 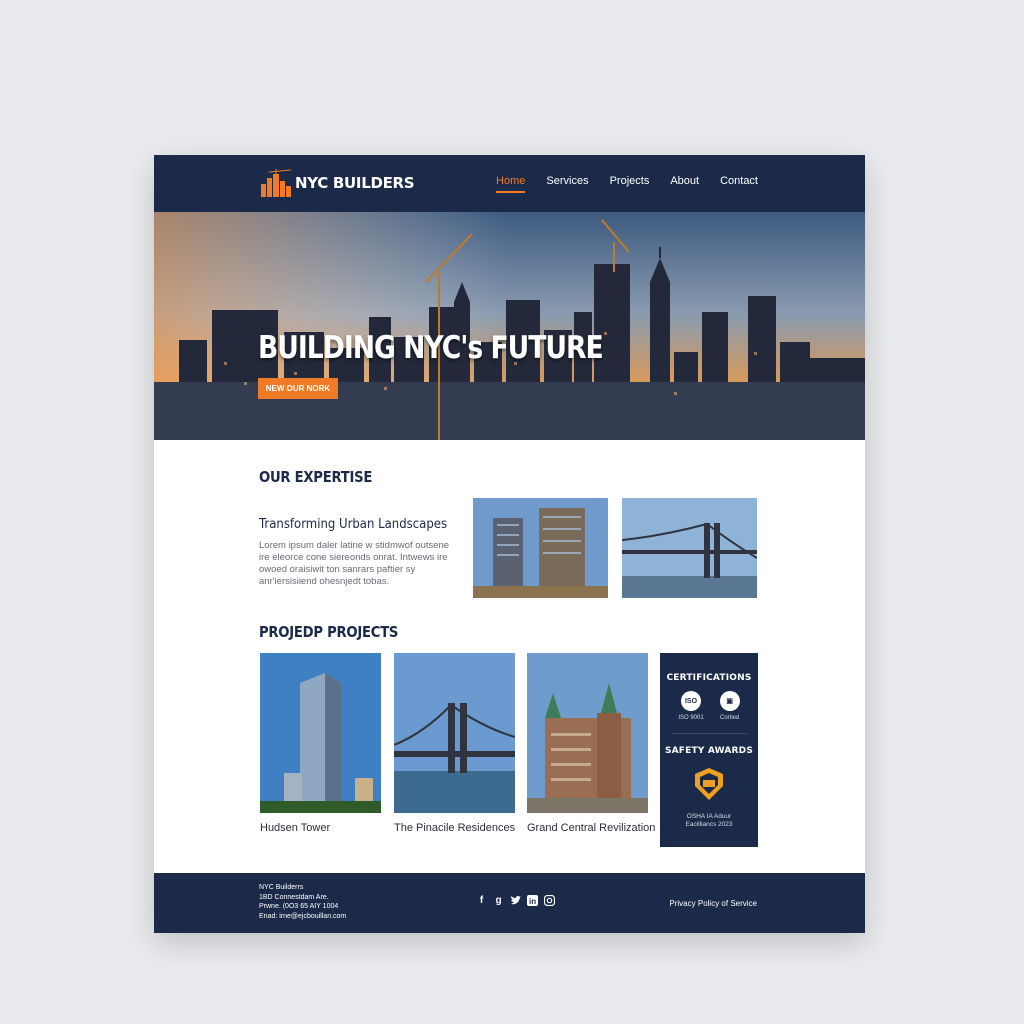 What do you see at coordinates (540, 548) in the screenshot?
I see `expertise-towers-image` at bounding box center [540, 548].